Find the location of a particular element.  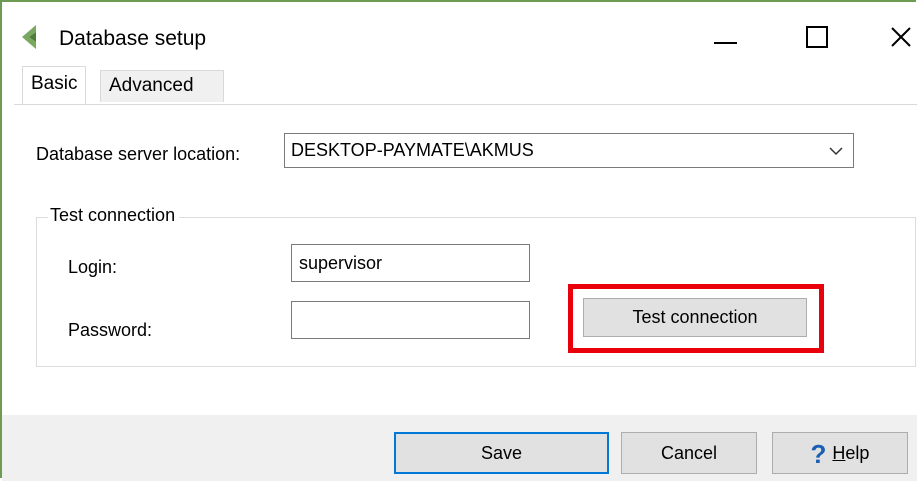

server-location-combobox: DESKTOP-PAYMATE\AKMUS is located at coordinates (569, 150).